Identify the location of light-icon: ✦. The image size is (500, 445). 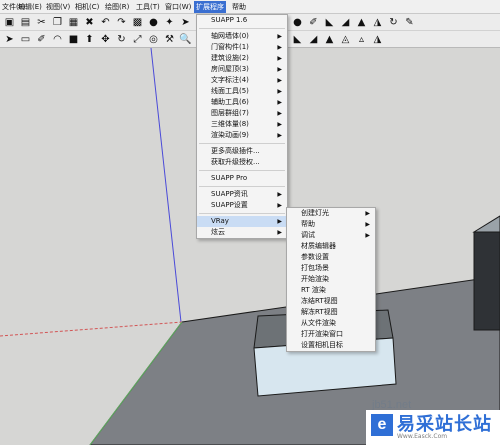
(169, 22).